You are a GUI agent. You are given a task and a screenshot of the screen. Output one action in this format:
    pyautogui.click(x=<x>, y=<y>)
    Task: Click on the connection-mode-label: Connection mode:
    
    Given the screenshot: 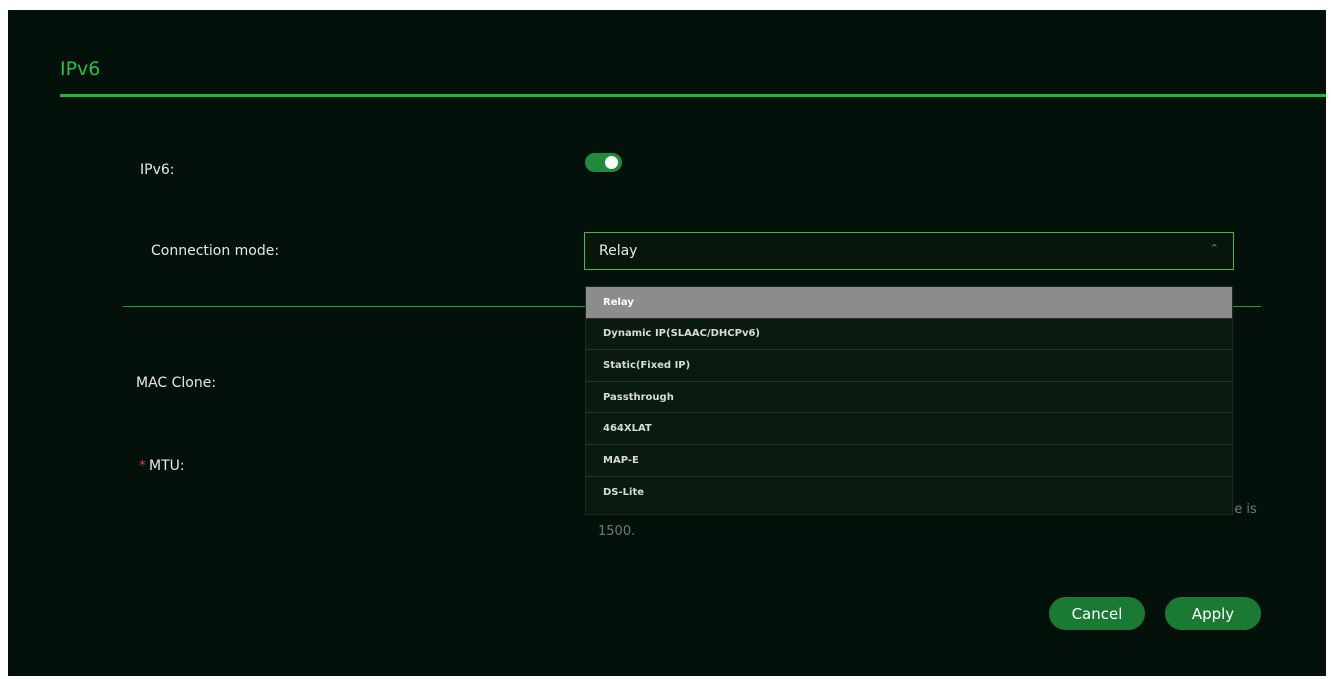 What is the action you would take?
    pyautogui.click(x=215, y=251)
    